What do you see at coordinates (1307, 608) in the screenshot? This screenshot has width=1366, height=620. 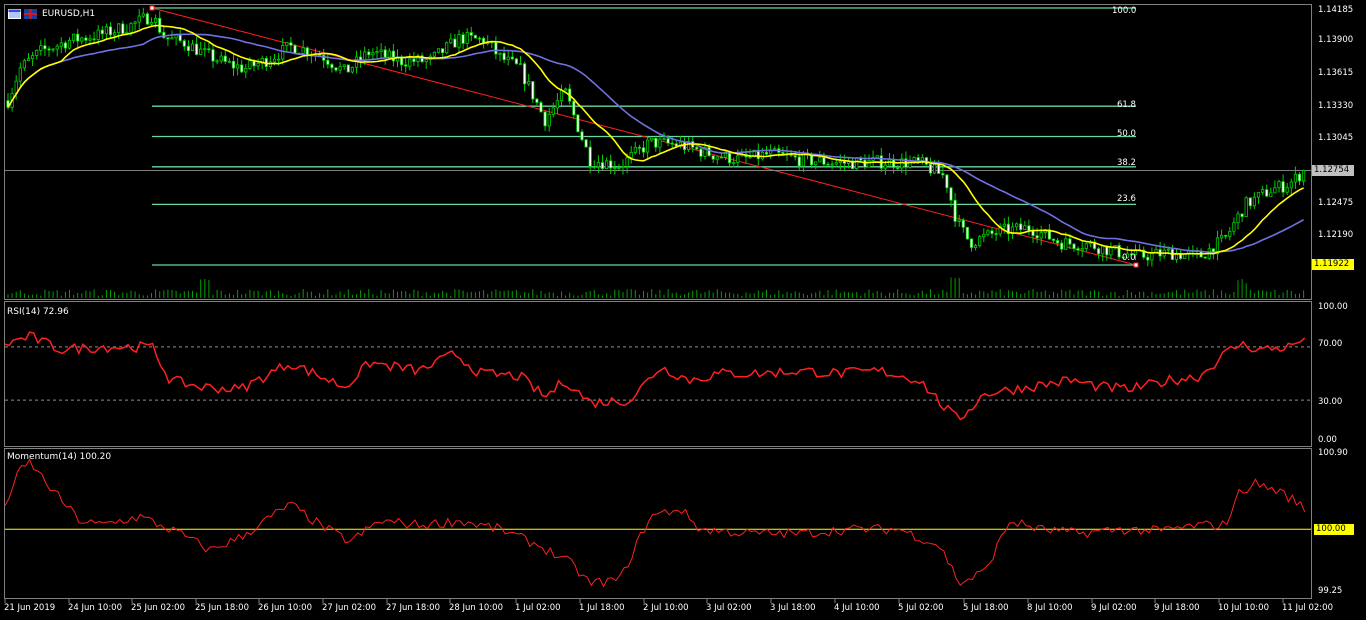 I see `time-tick-label: 11 Jul 02:00` at bounding box center [1307, 608].